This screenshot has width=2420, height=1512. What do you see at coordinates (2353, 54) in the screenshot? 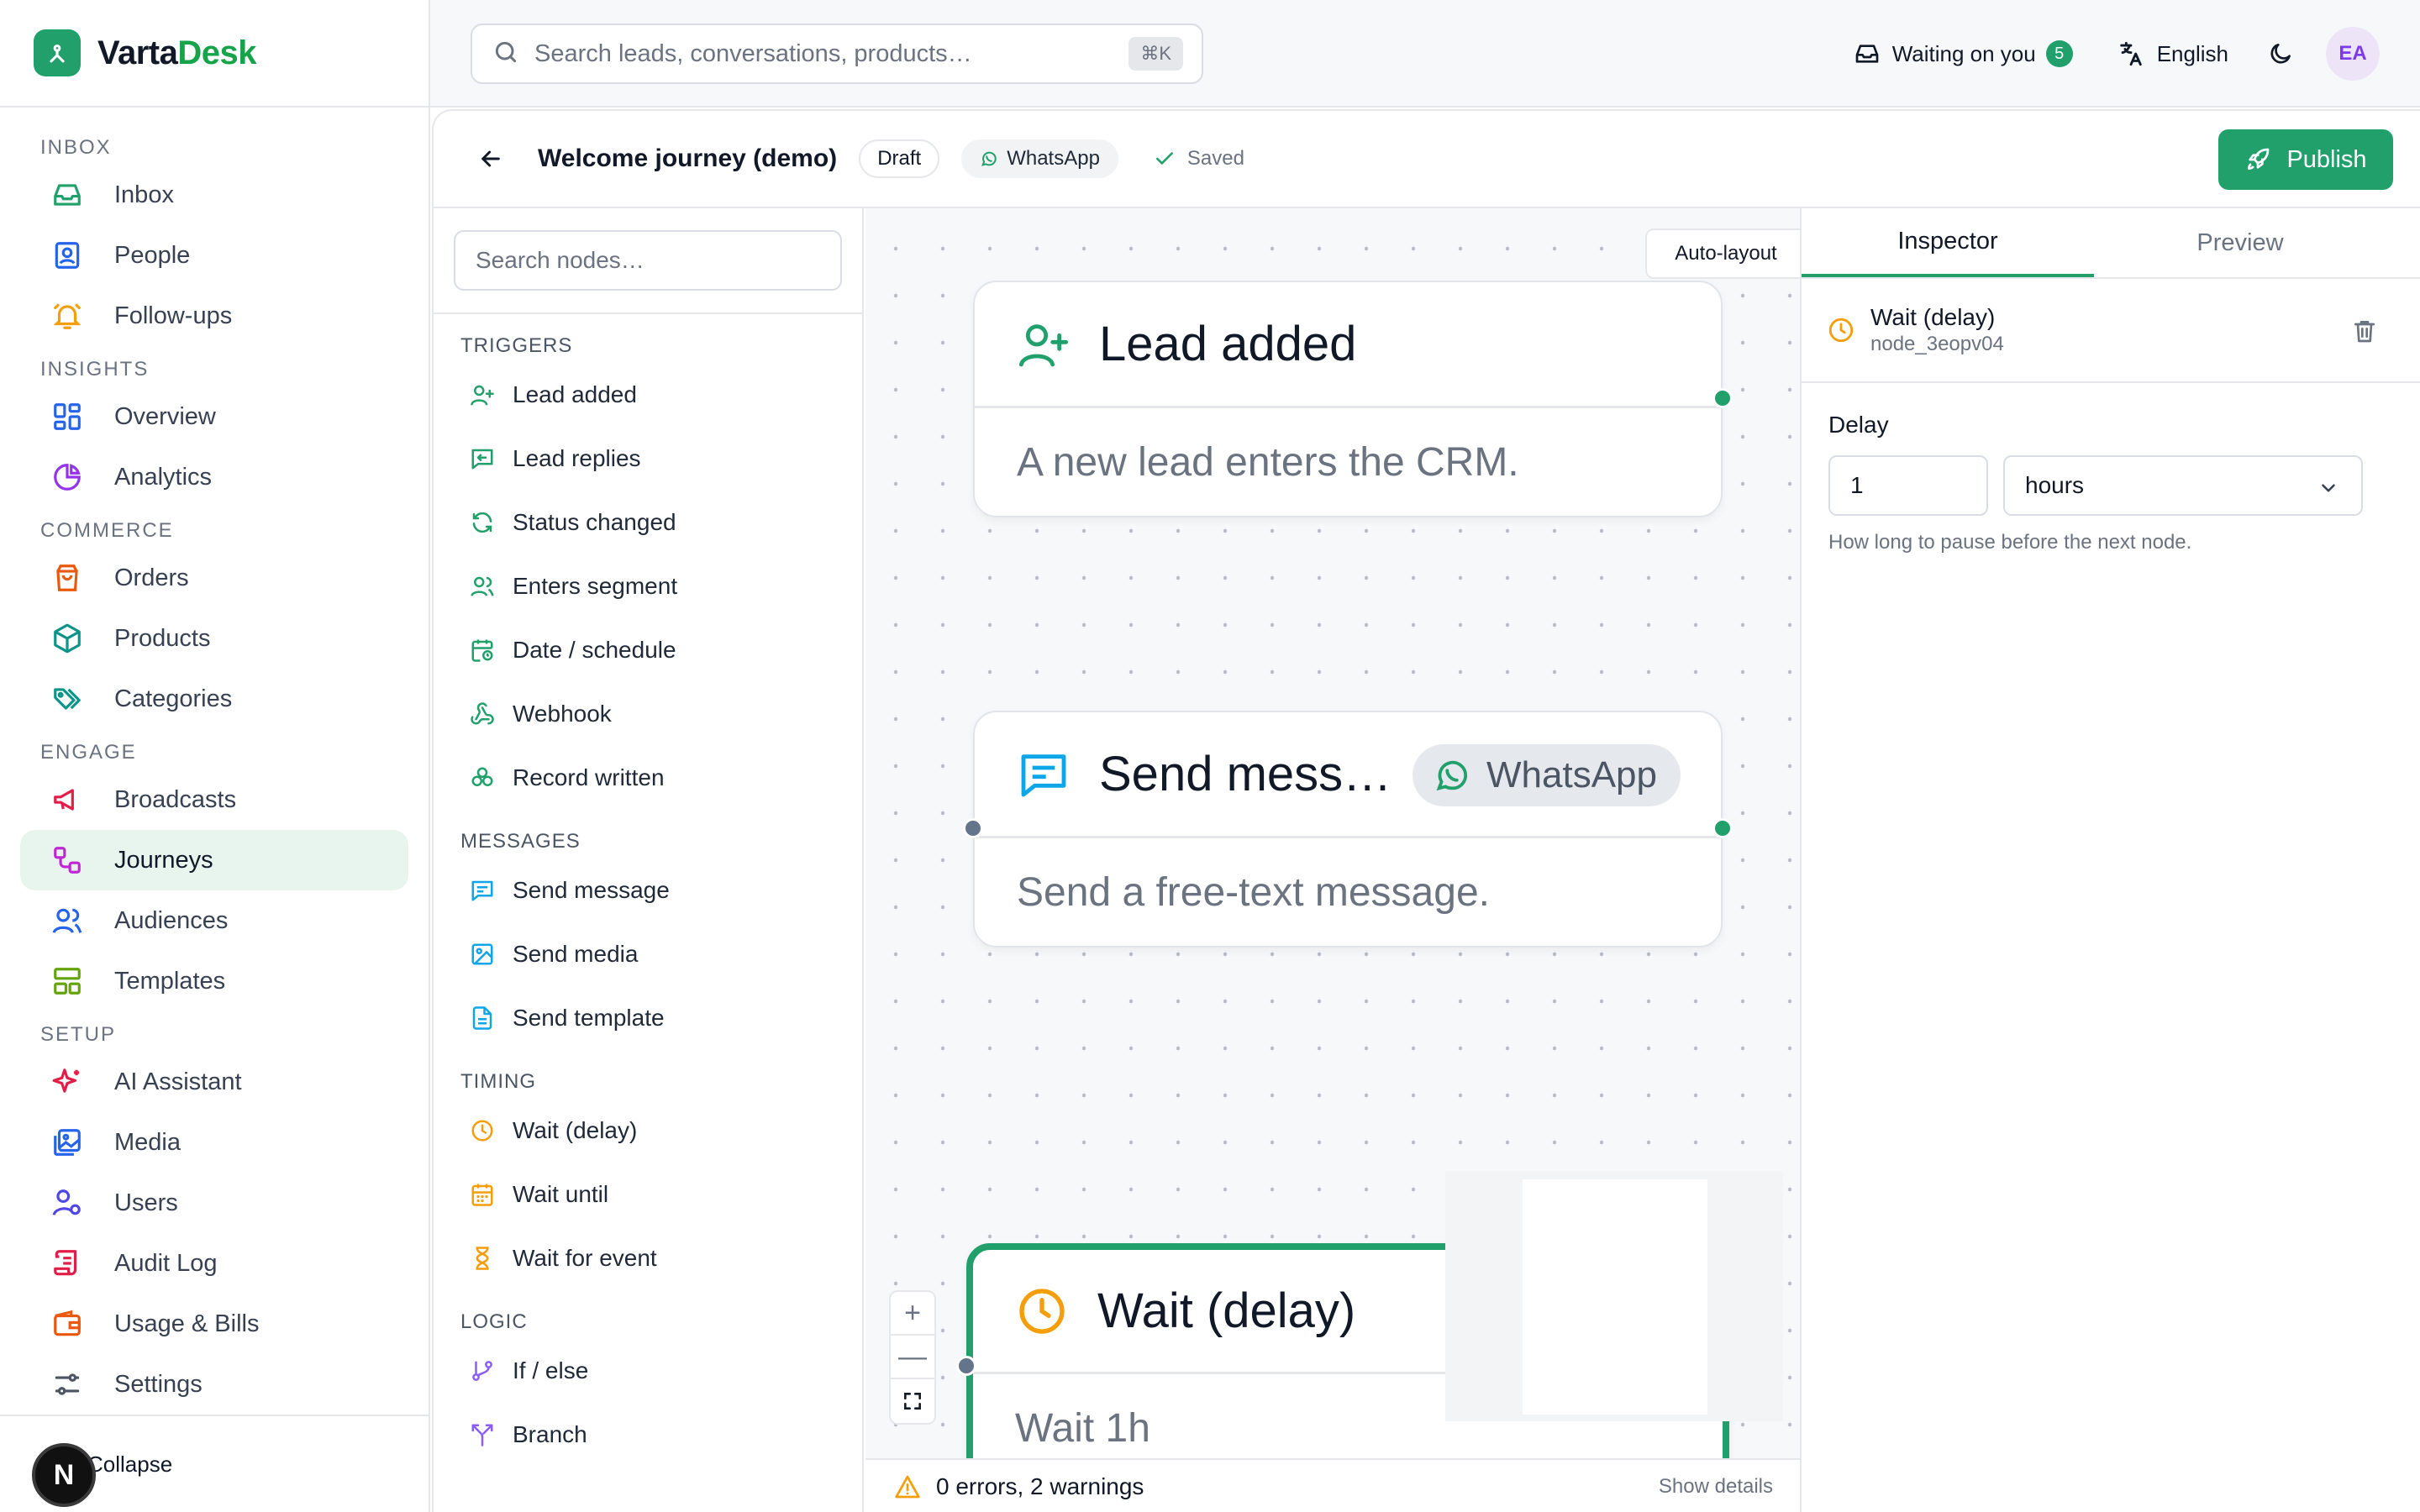
I see `avatar: EA` at bounding box center [2353, 54].